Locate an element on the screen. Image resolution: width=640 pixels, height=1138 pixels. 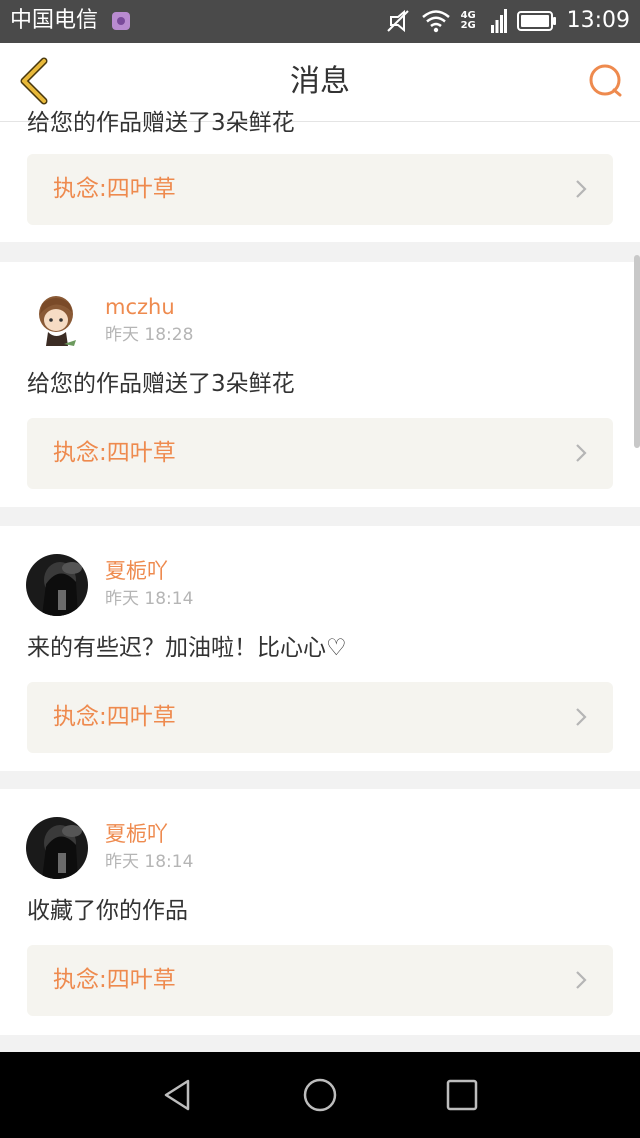
search-icon is located at coordinates (605, 80).